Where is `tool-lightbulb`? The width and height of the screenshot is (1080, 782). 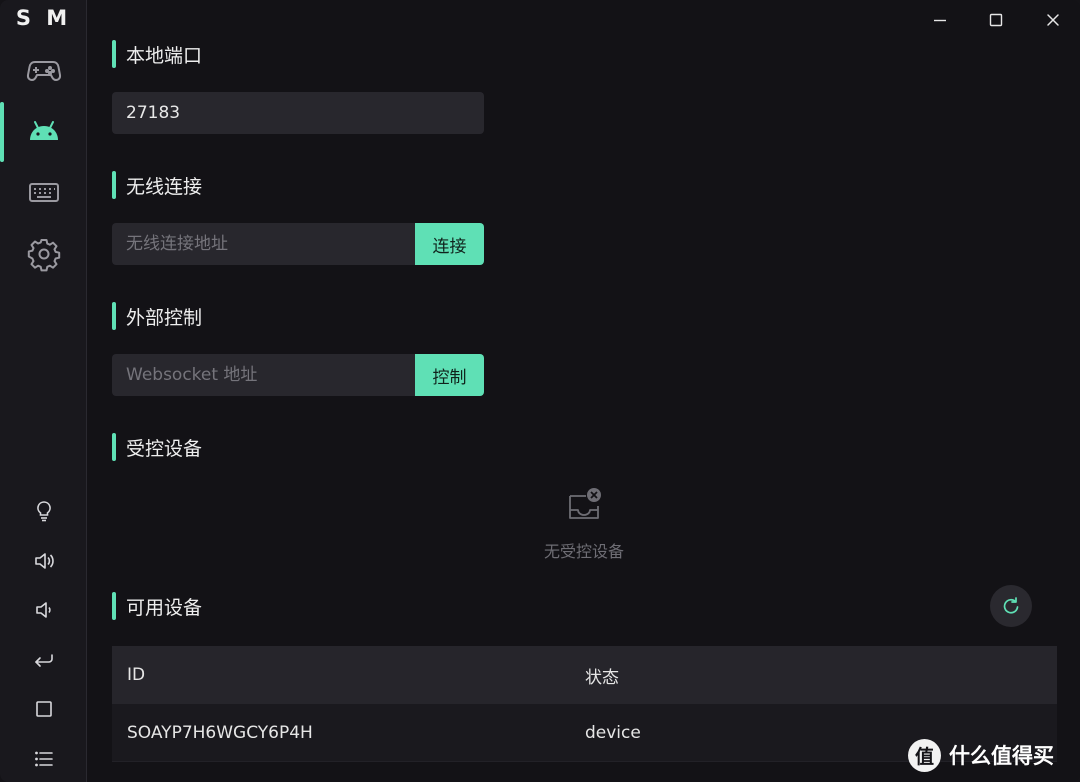
tool-lightbulb is located at coordinates (43, 511).